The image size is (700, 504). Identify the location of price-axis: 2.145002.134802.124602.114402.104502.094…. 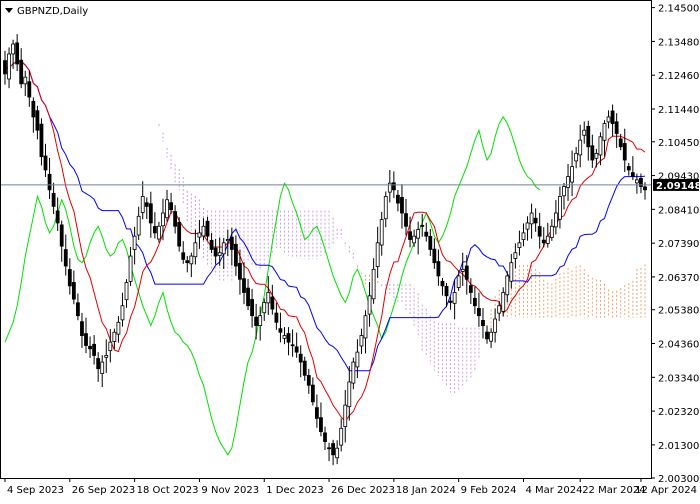
(675, 244).